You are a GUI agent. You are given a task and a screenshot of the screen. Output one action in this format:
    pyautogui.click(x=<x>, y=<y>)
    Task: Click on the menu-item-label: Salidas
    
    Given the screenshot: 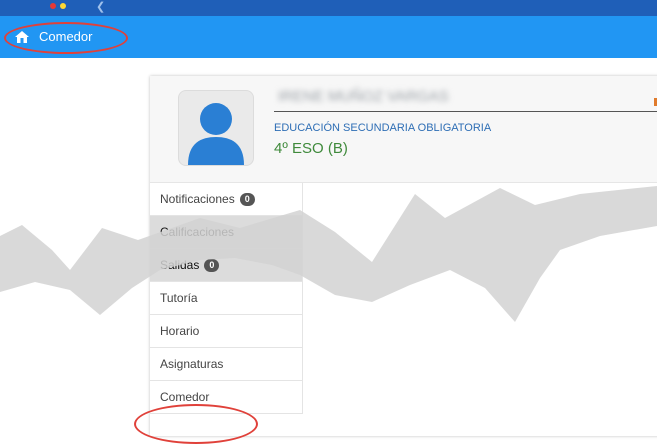 What is the action you would take?
    pyautogui.click(x=180, y=265)
    